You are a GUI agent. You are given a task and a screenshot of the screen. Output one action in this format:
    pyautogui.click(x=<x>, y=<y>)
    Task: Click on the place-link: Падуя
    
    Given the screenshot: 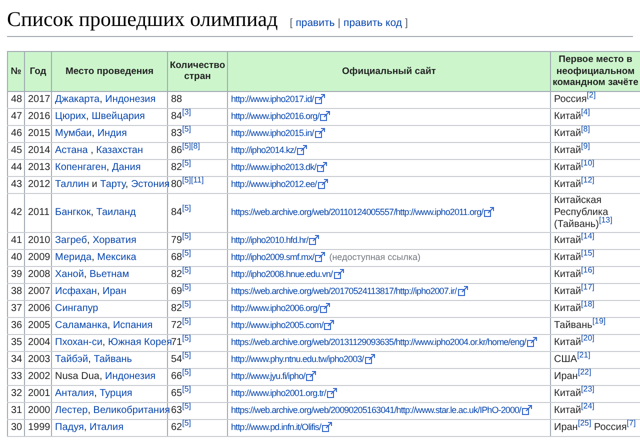 What is the action you would take?
    pyautogui.click(x=69, y=427)
    